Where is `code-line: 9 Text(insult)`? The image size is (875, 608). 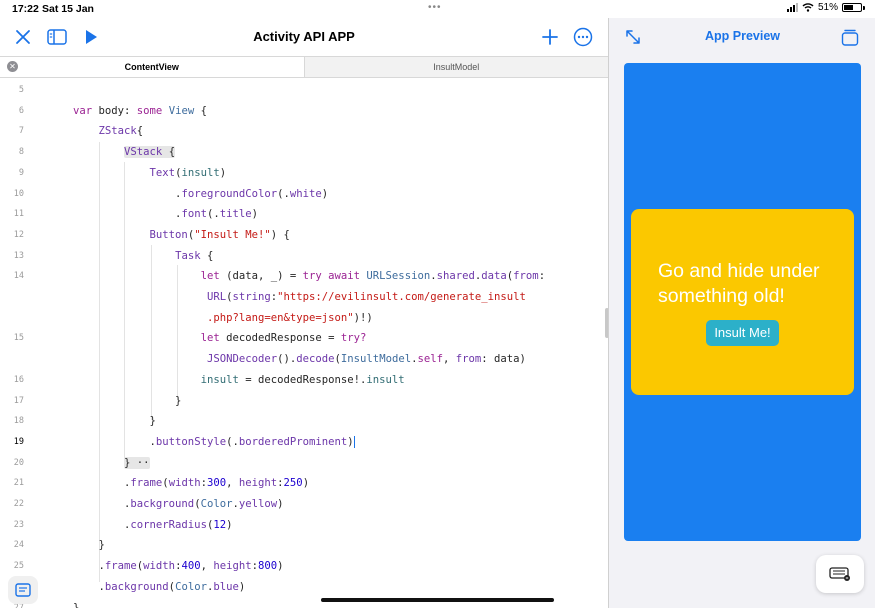
code-line: 9 Text(insult) is located at coordinates (122, 172).